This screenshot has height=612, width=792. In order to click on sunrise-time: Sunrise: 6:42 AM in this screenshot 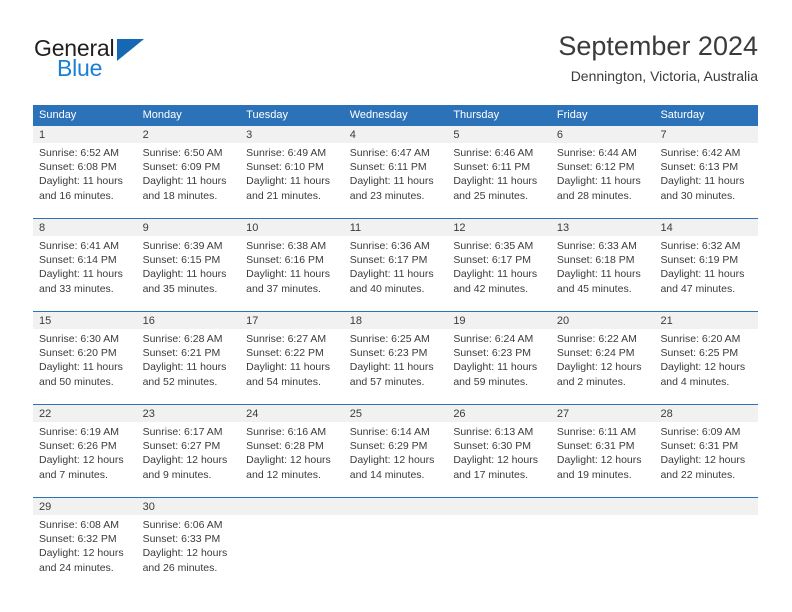, I will do `click(700, 153)`.